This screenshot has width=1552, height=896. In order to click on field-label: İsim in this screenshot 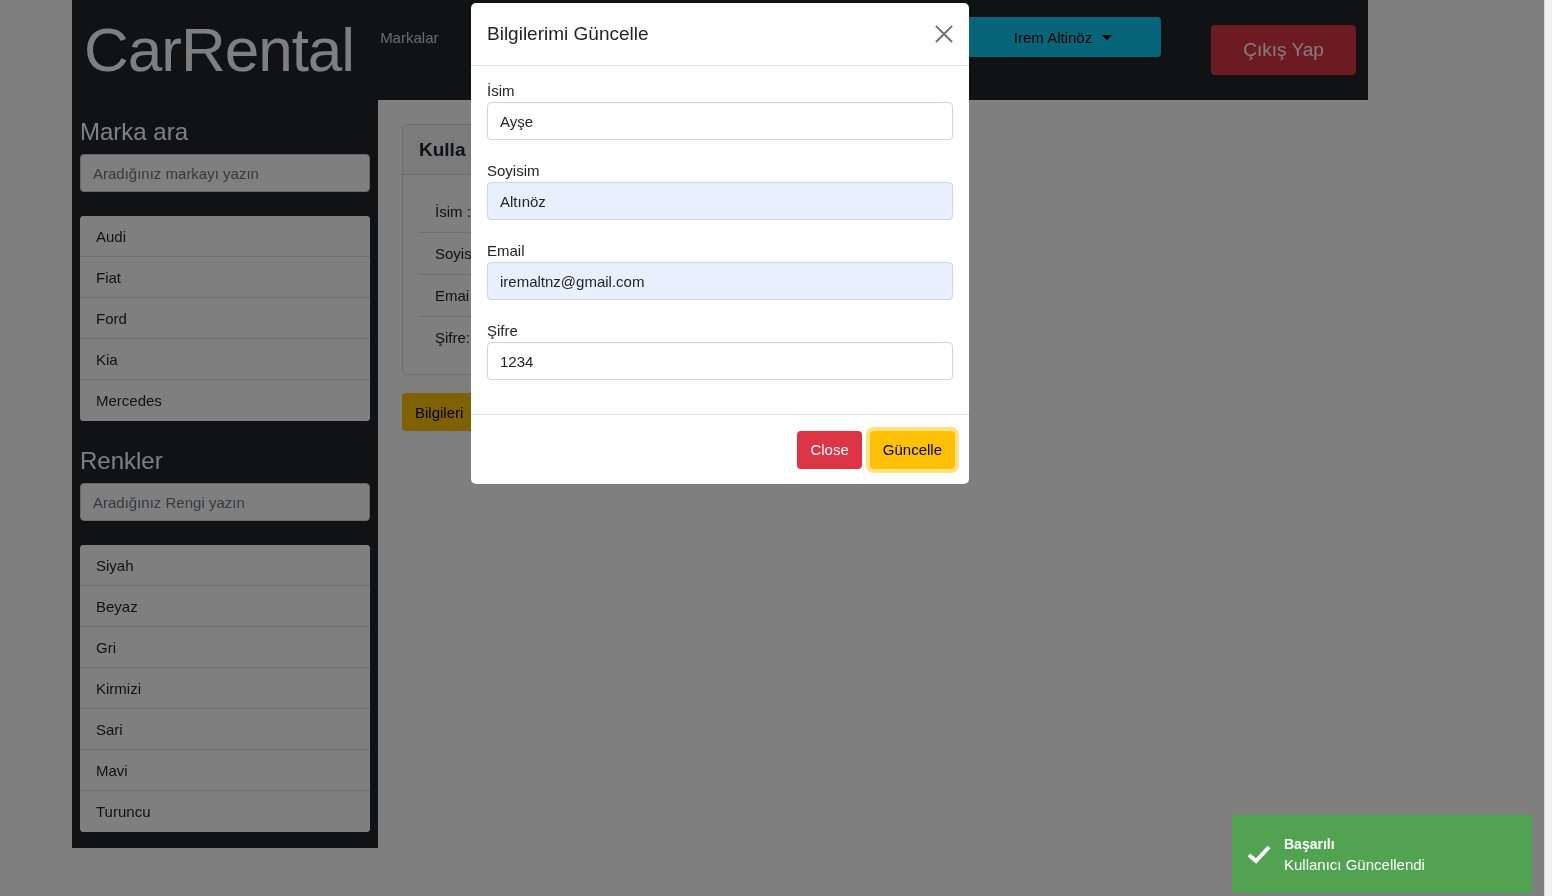, I will do `click(501, 90)`.